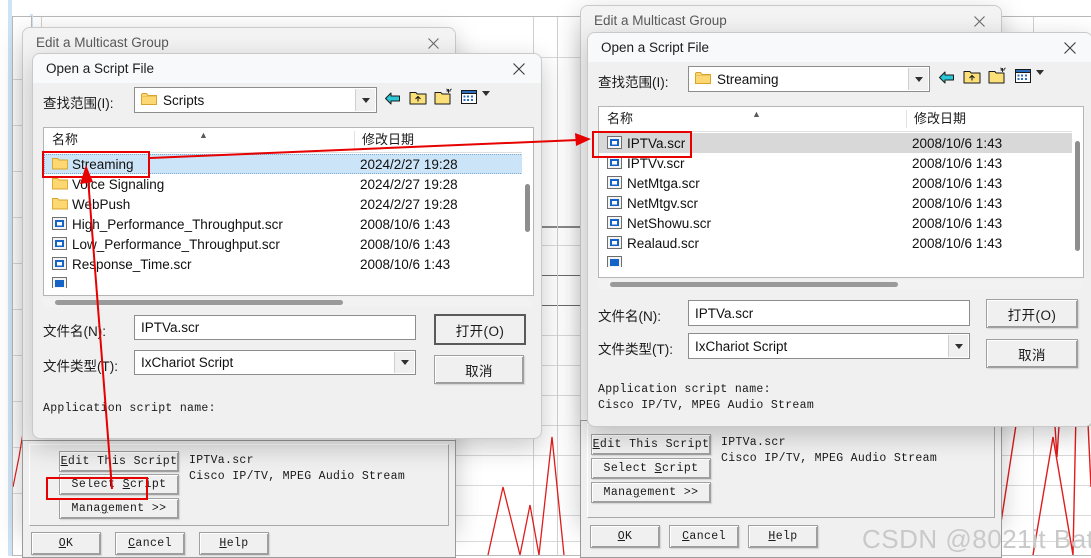 This screenshot has width=1091, height=558. What do you see at coordinates (976, 539) in the screenshot?
I see `csdn-watermark: CSDN @8021it Batman` at bounding box center [976, 539].